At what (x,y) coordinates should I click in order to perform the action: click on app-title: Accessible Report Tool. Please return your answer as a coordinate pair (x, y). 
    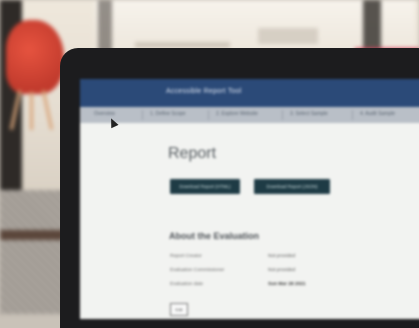
    Looking at the image, I should click on (204, 91).